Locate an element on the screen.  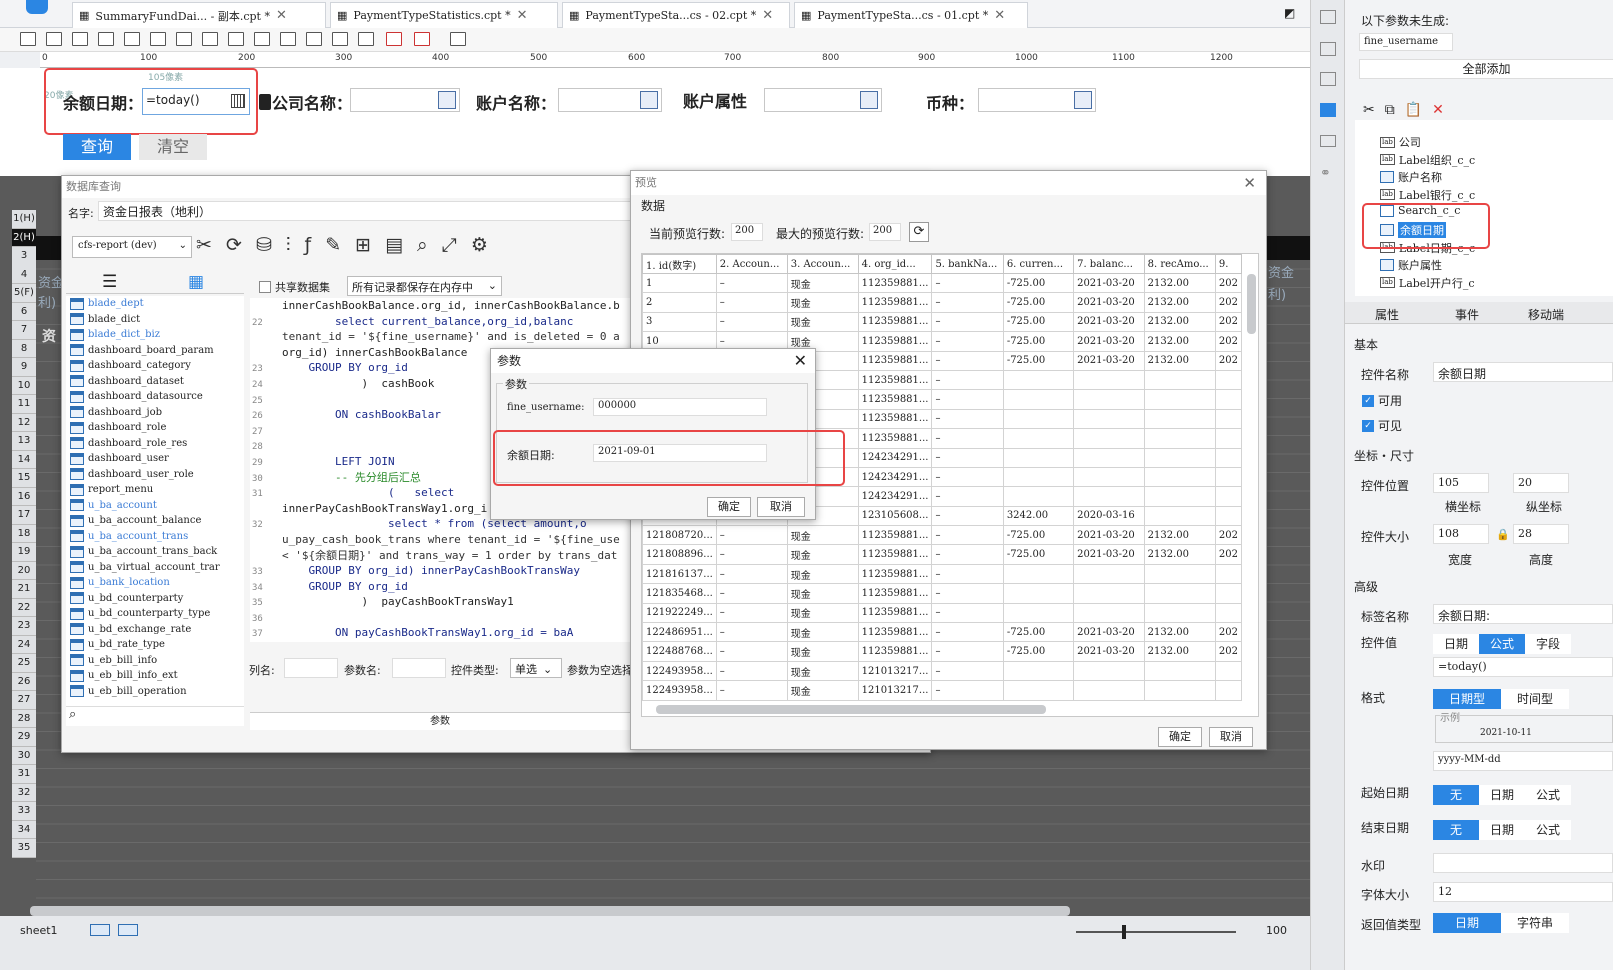
zoom-level: 100 is located at coordinates (1276, 930).